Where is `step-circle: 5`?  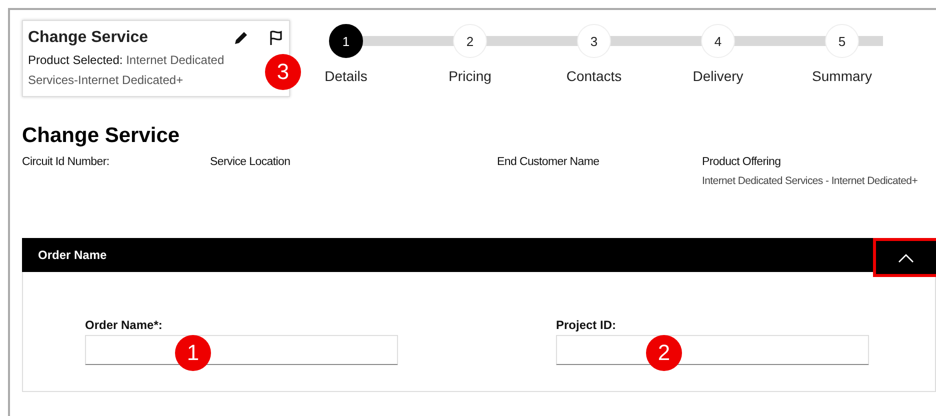 step-circle: 5 is located at coordinates (842, 41).